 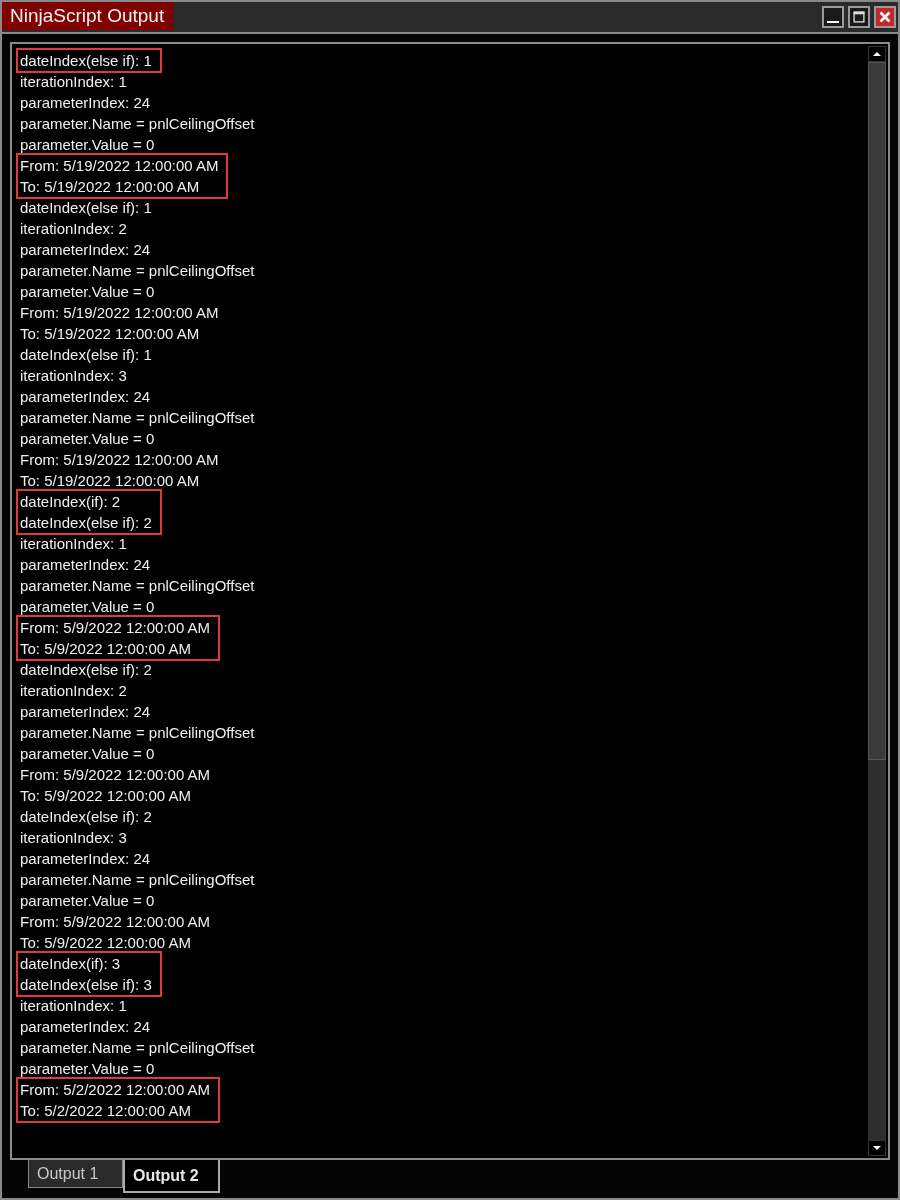 I want to click on output-tab: Output 1, so click(x=75, y=1174).